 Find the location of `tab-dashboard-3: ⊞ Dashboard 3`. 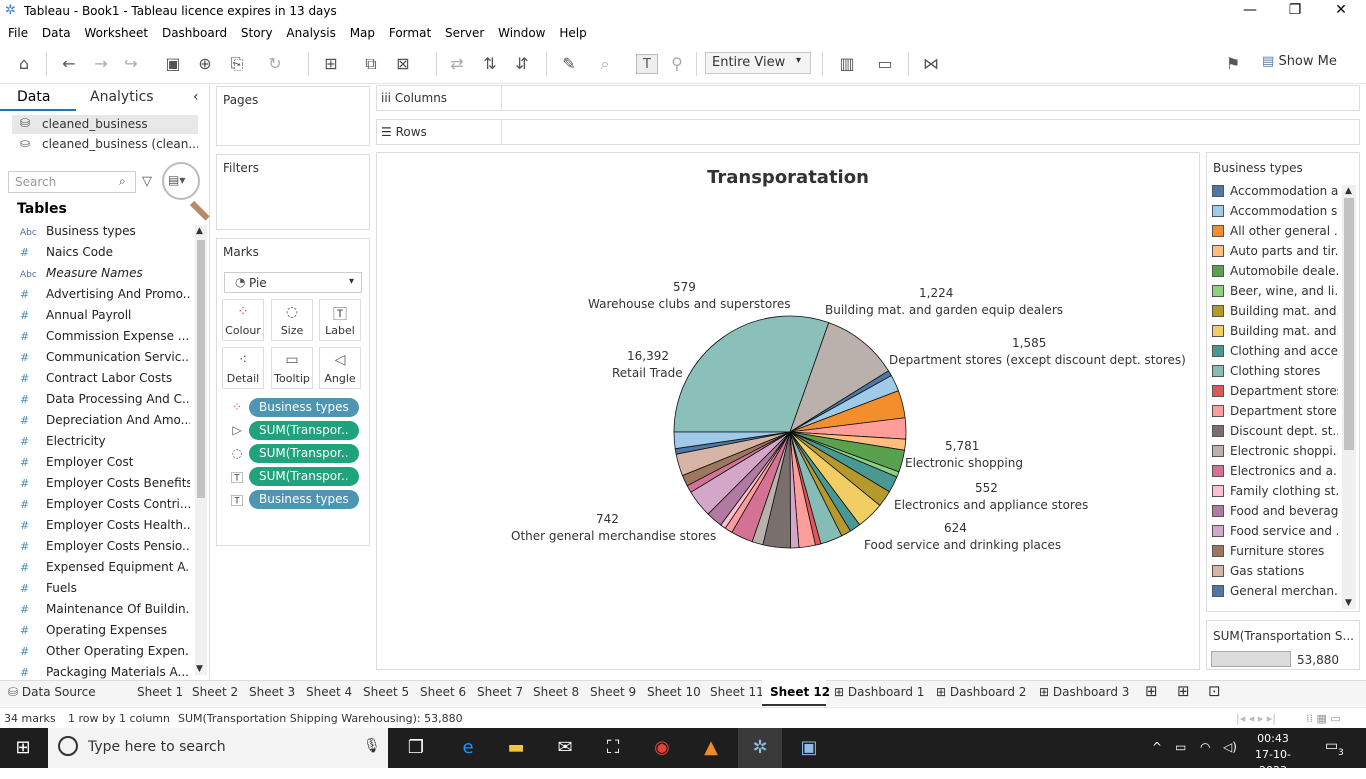

tab-dashboard-3: ⊞ Dashboard 3 is located at coordinates (1084, 692).